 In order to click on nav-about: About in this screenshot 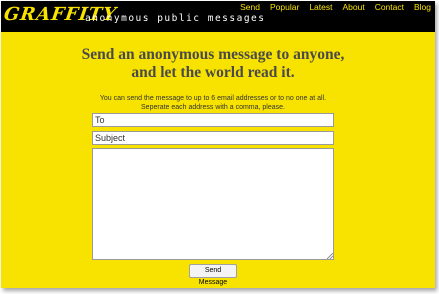, I will do `click(353, 7)`.